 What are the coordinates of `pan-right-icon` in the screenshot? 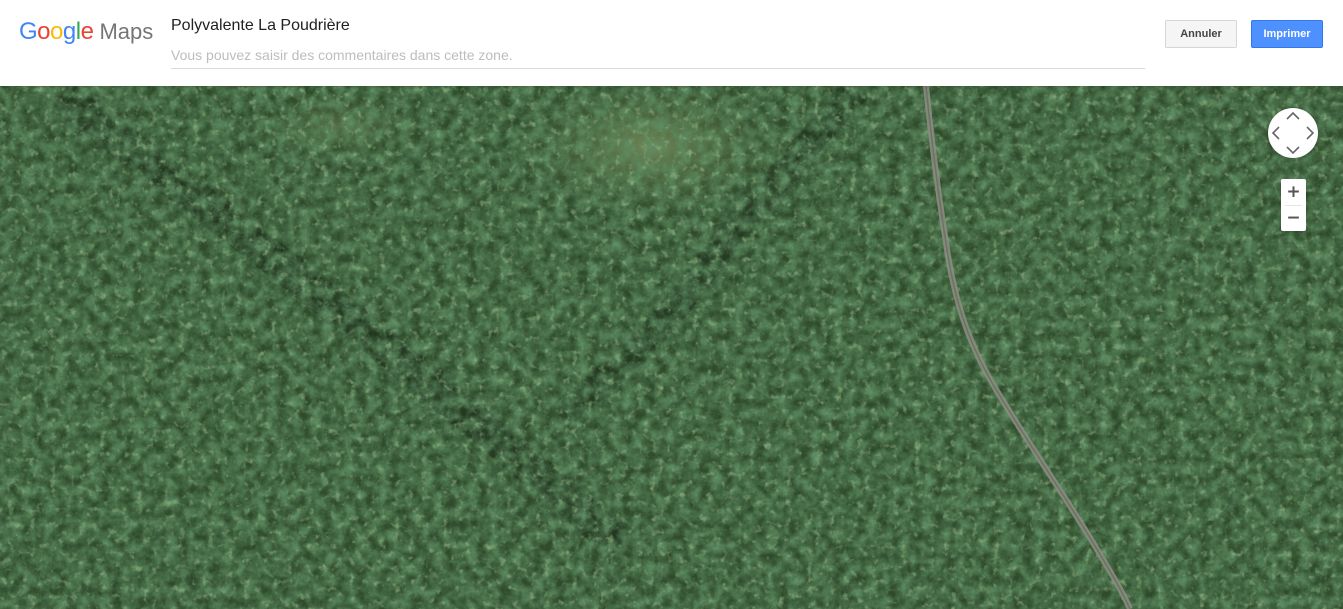 It's located at (1310, 133).